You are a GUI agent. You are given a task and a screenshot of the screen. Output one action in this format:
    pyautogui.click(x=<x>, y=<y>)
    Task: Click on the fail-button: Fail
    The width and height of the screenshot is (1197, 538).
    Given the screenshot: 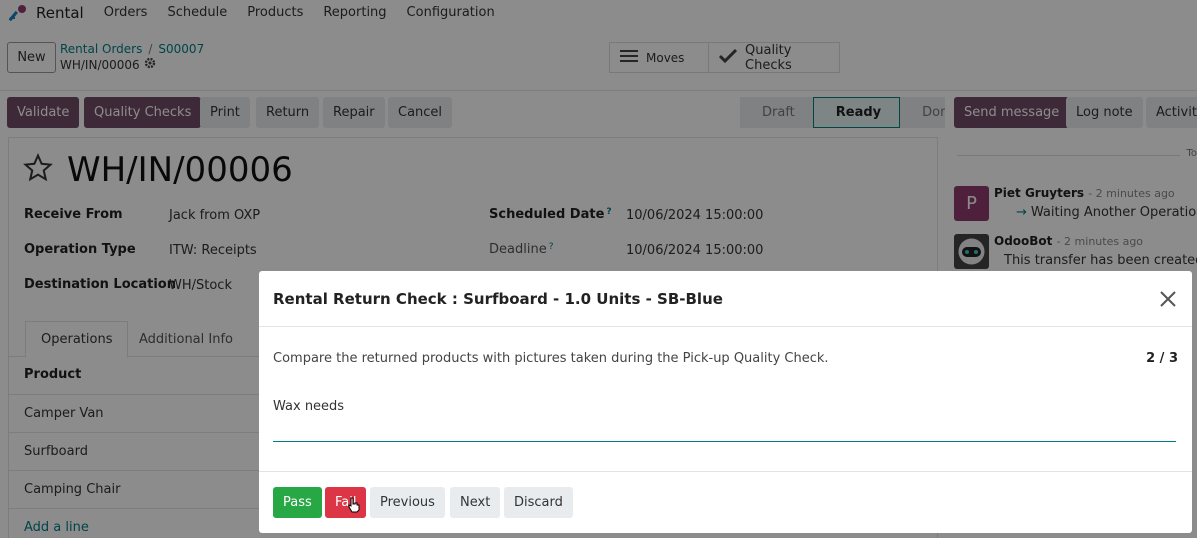 What is the action you would take?
    pyautogui.click(x=346, y=502)
    